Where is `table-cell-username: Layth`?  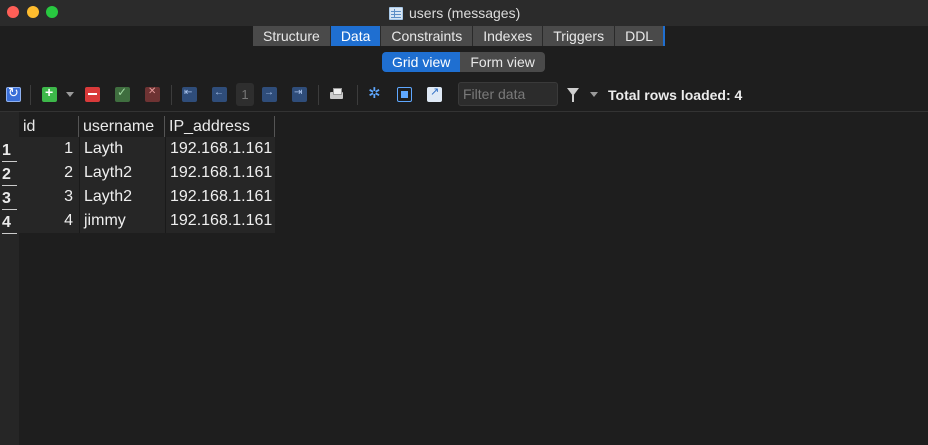 table-cell-username: Layth is located at coordinates (122, 149).